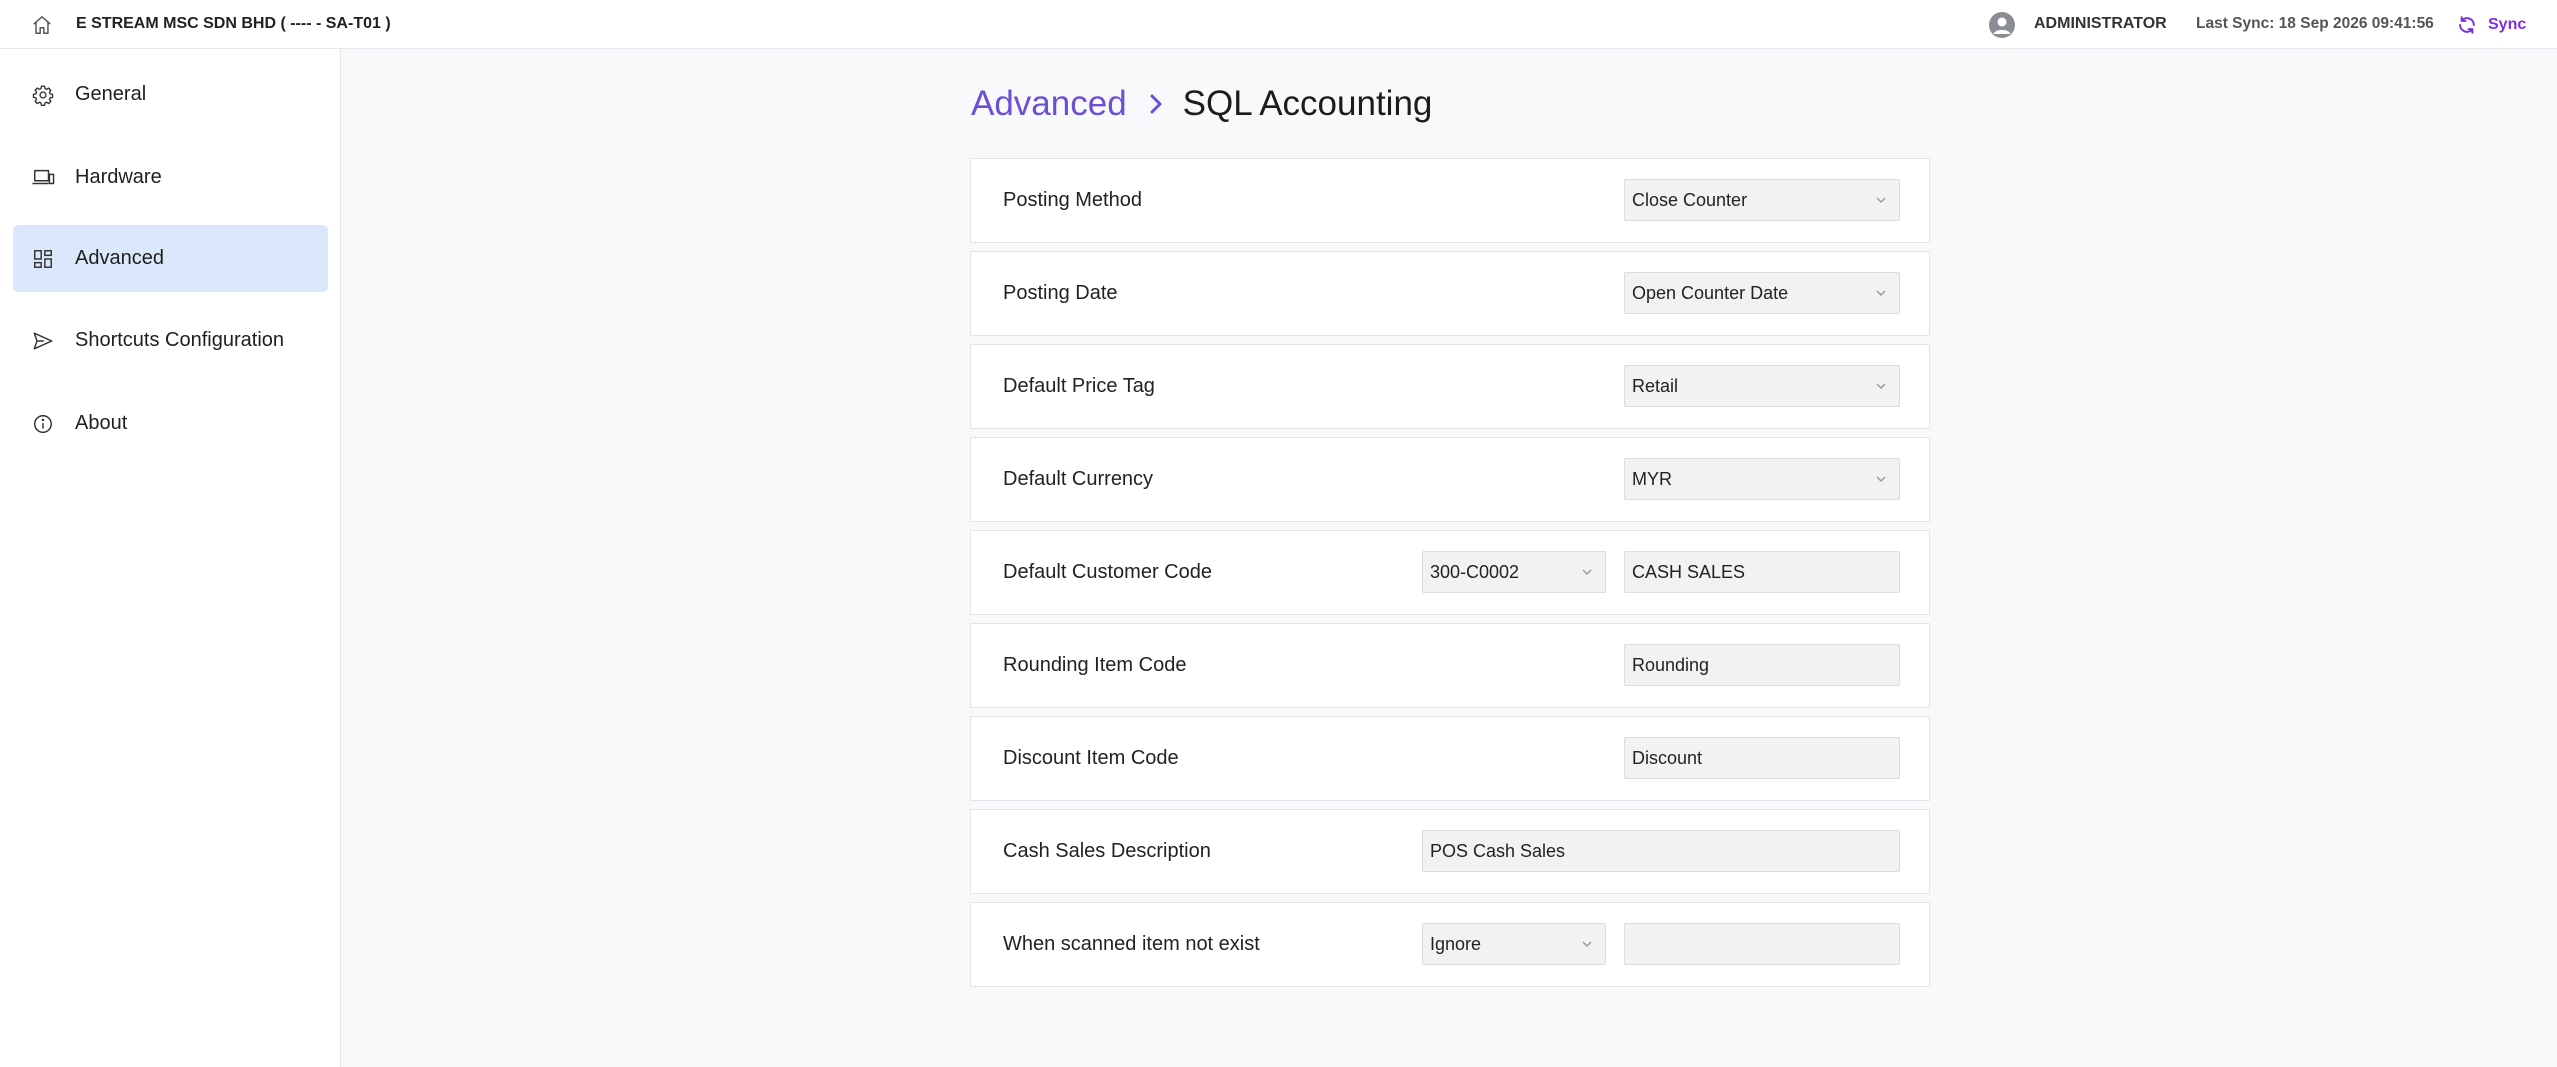 Image resolution: width=2557 pixels, height=1067 pixels. What do you see at coordinates (1762, 758) in the screenshot?
I see `discount-item-code-field: Discount` at bounding box center [1762, 758].